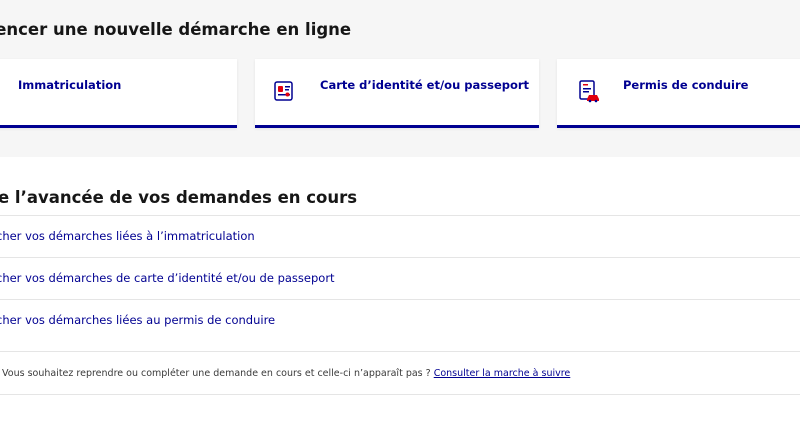 This screenshot has height=445, width=800. I want to click on card-label-driving-license: Permis de conduire, so click(686, 85).